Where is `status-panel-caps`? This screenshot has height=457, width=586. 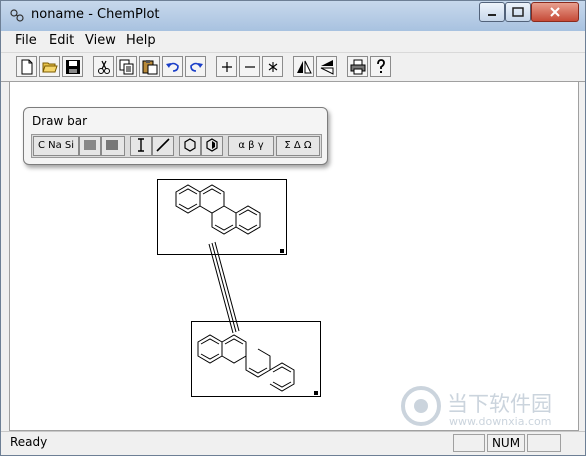 status-panel-caps is located at coordinates (469, 443).